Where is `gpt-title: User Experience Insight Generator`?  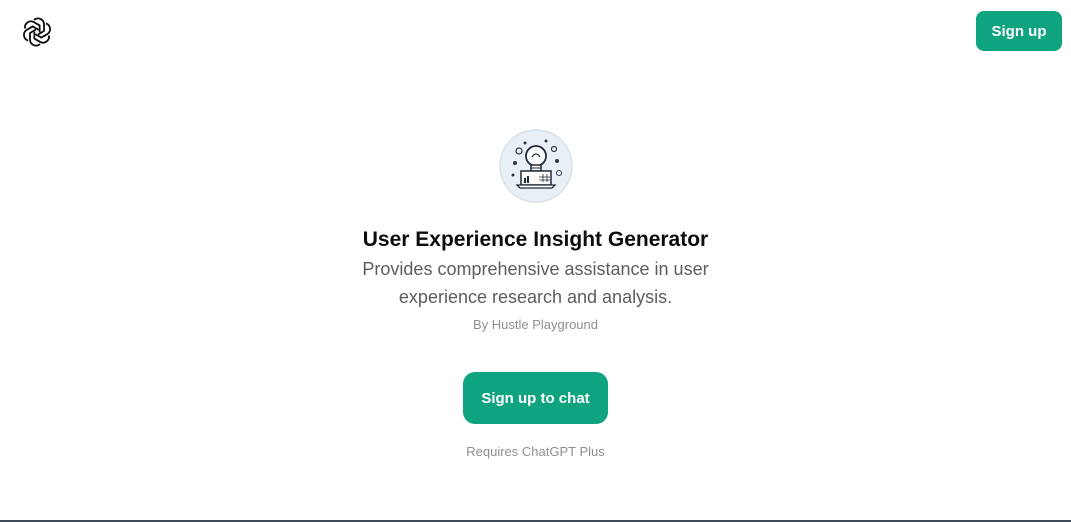
gpt-title: User Experience Insight Generator is located at coordinates (535, 239).